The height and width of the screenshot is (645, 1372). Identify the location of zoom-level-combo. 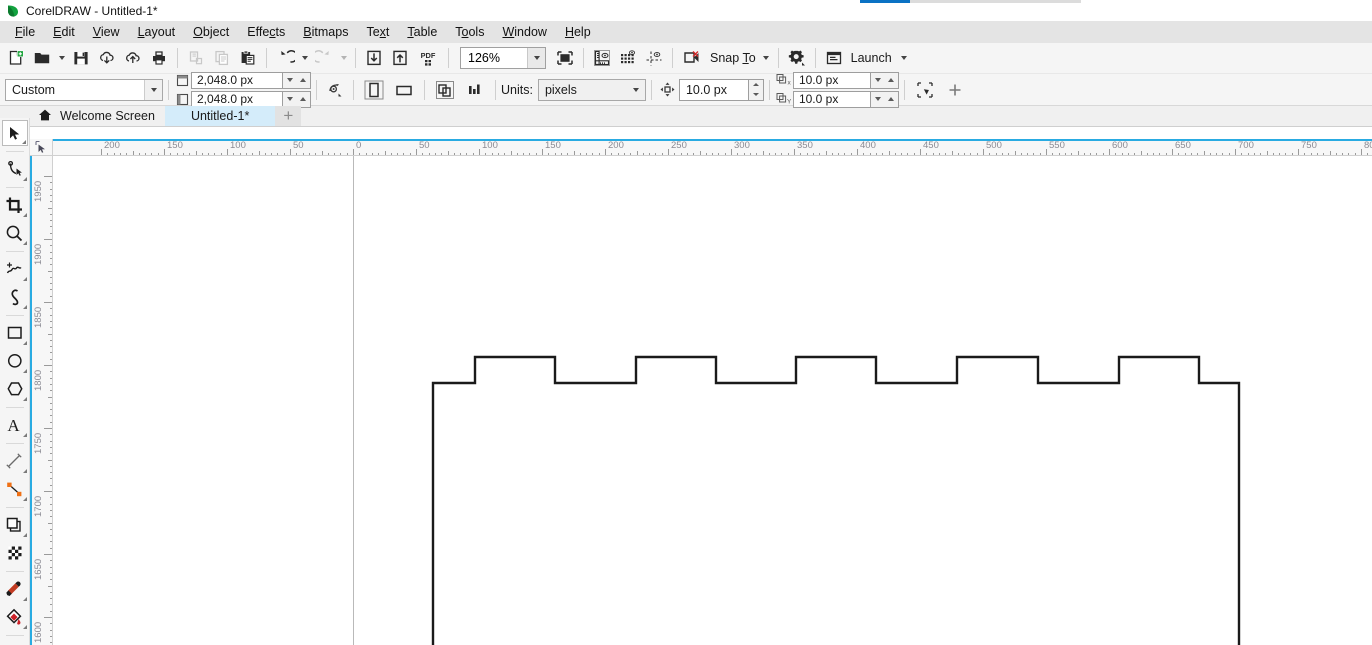
(503, 58).